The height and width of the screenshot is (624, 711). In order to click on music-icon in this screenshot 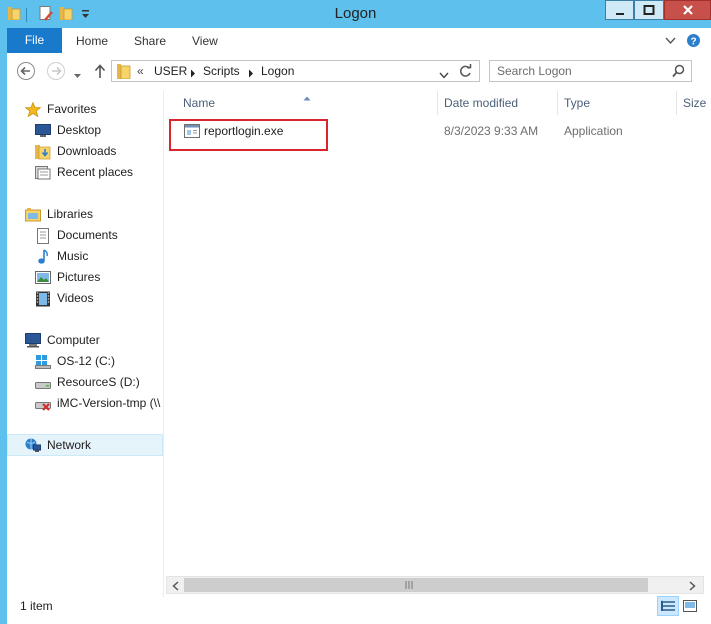, I will do `click(43, 256)`.